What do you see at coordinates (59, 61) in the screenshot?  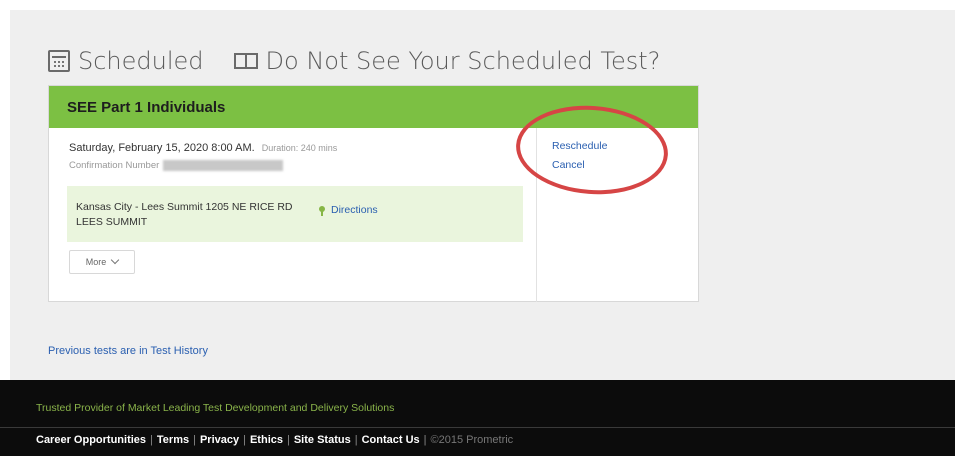 I see `calendar-icon` at bounding box center [59, 61].